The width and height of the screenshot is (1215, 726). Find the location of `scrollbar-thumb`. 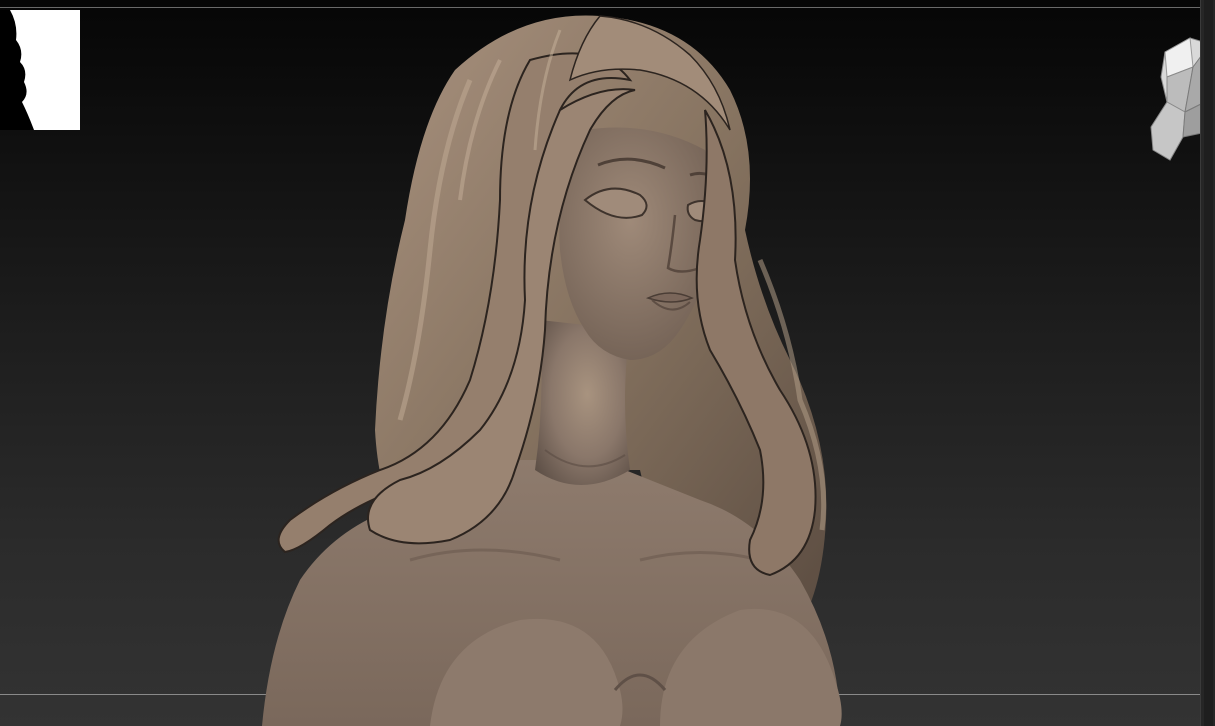

scrollbar-thumb is located at coordinates (1208, 363).